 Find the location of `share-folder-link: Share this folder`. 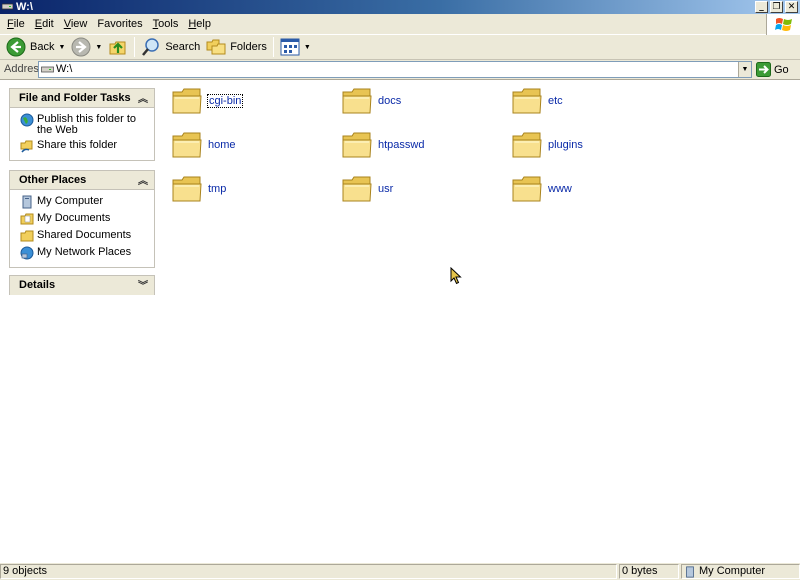

share-folder-link: Share this folder is located at coordinates (85, 146).